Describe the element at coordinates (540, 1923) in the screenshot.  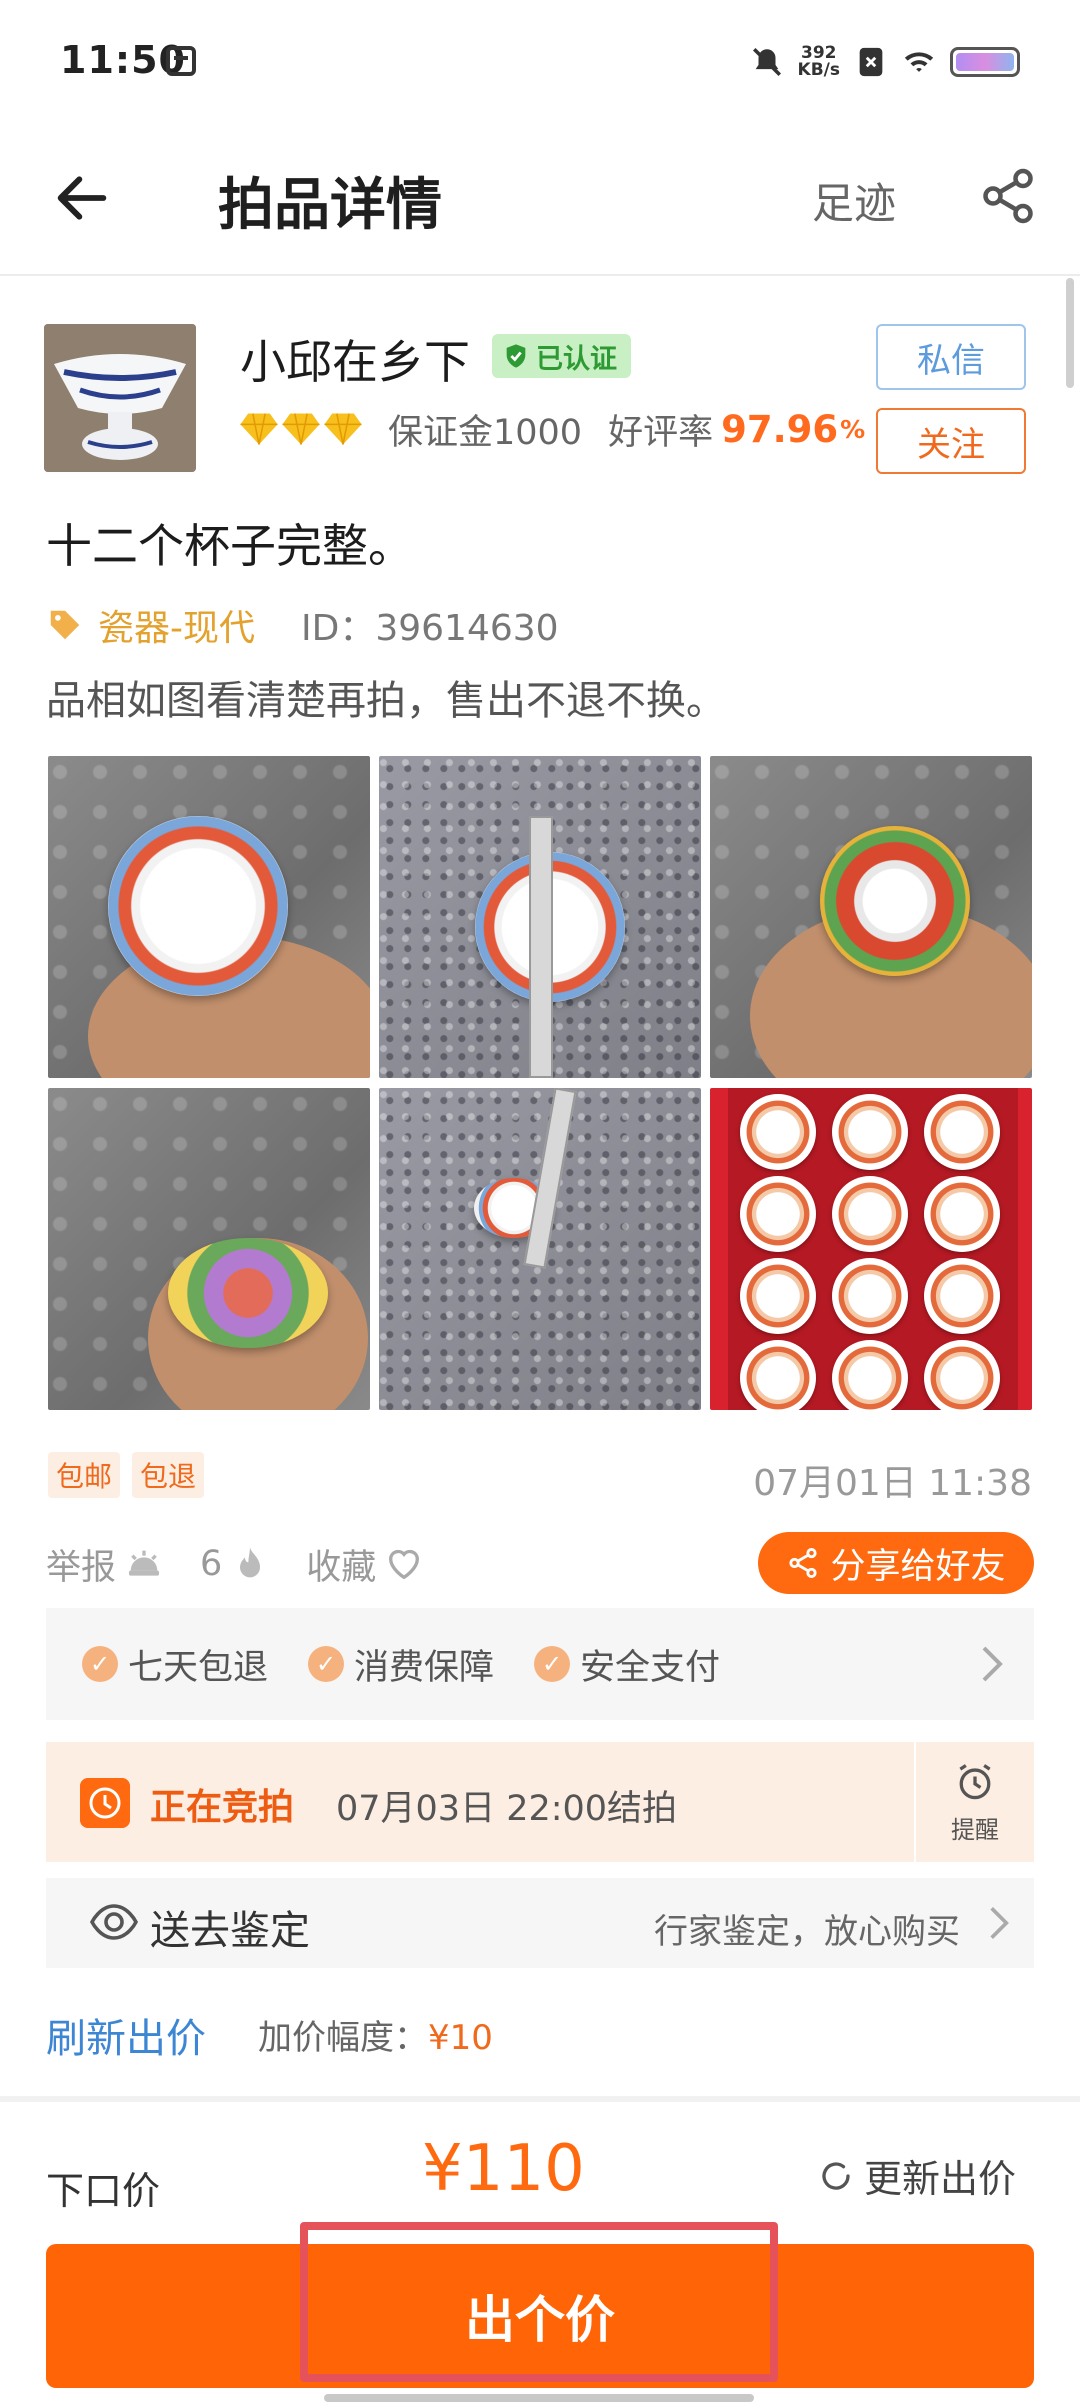
I see `appraisal-row: 送去鉴定 行家鉴定，放心购买` at that location.